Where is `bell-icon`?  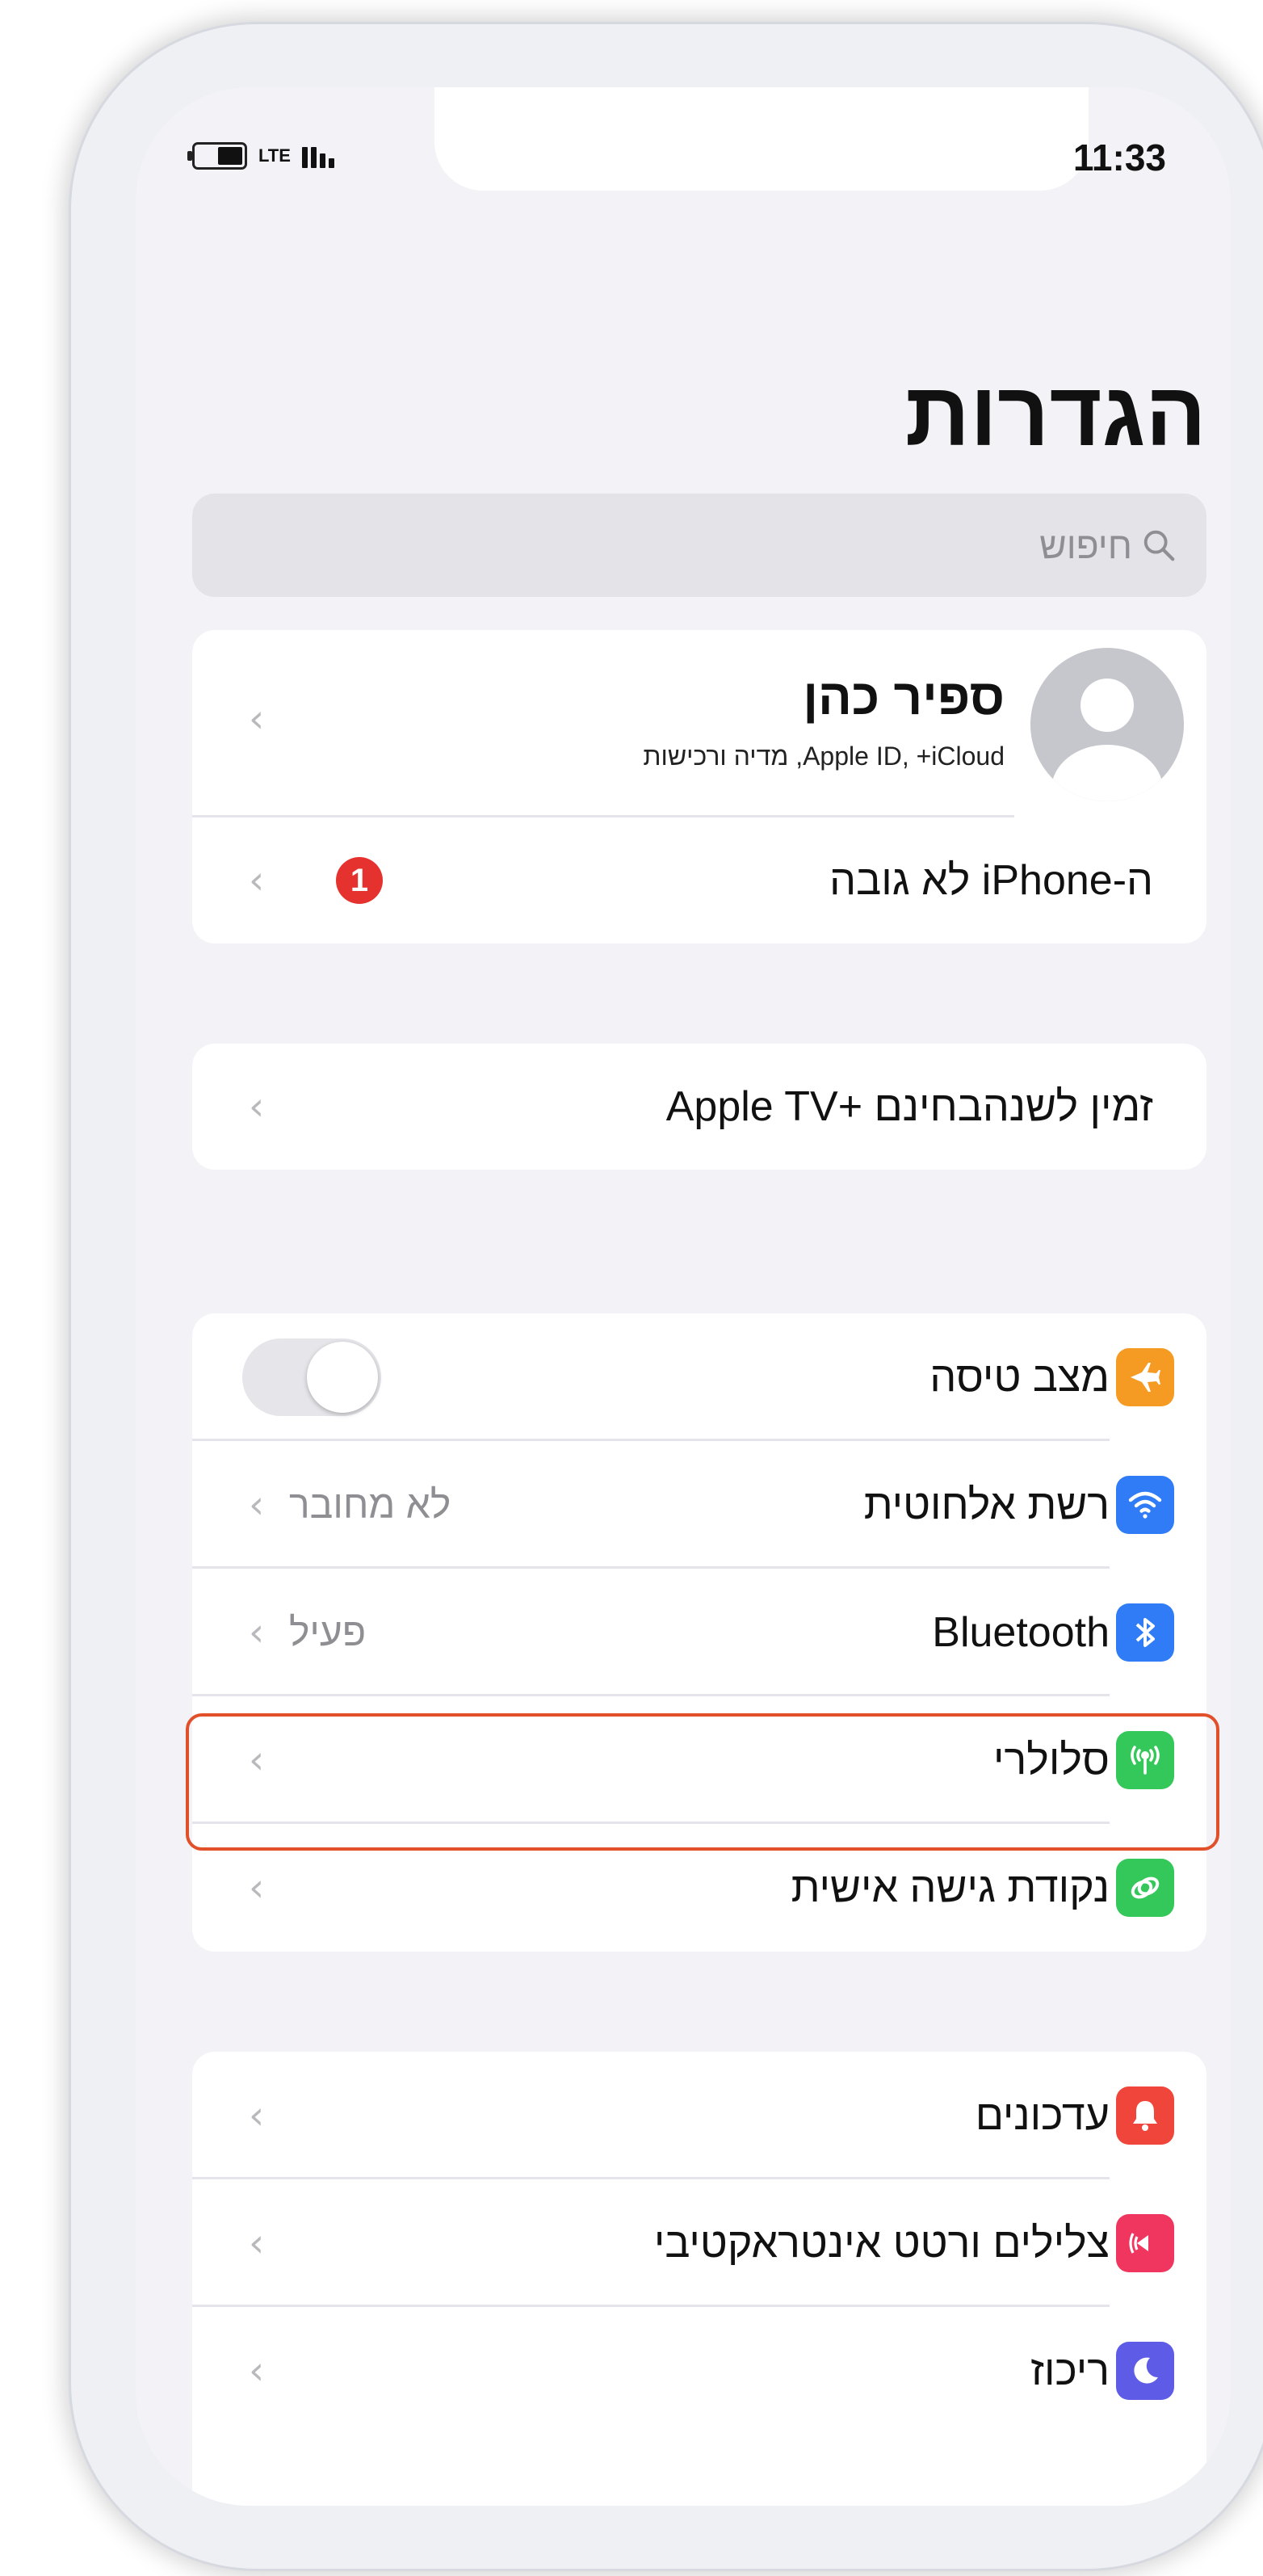 bell-icon is located at coordinates (1145, 2115).